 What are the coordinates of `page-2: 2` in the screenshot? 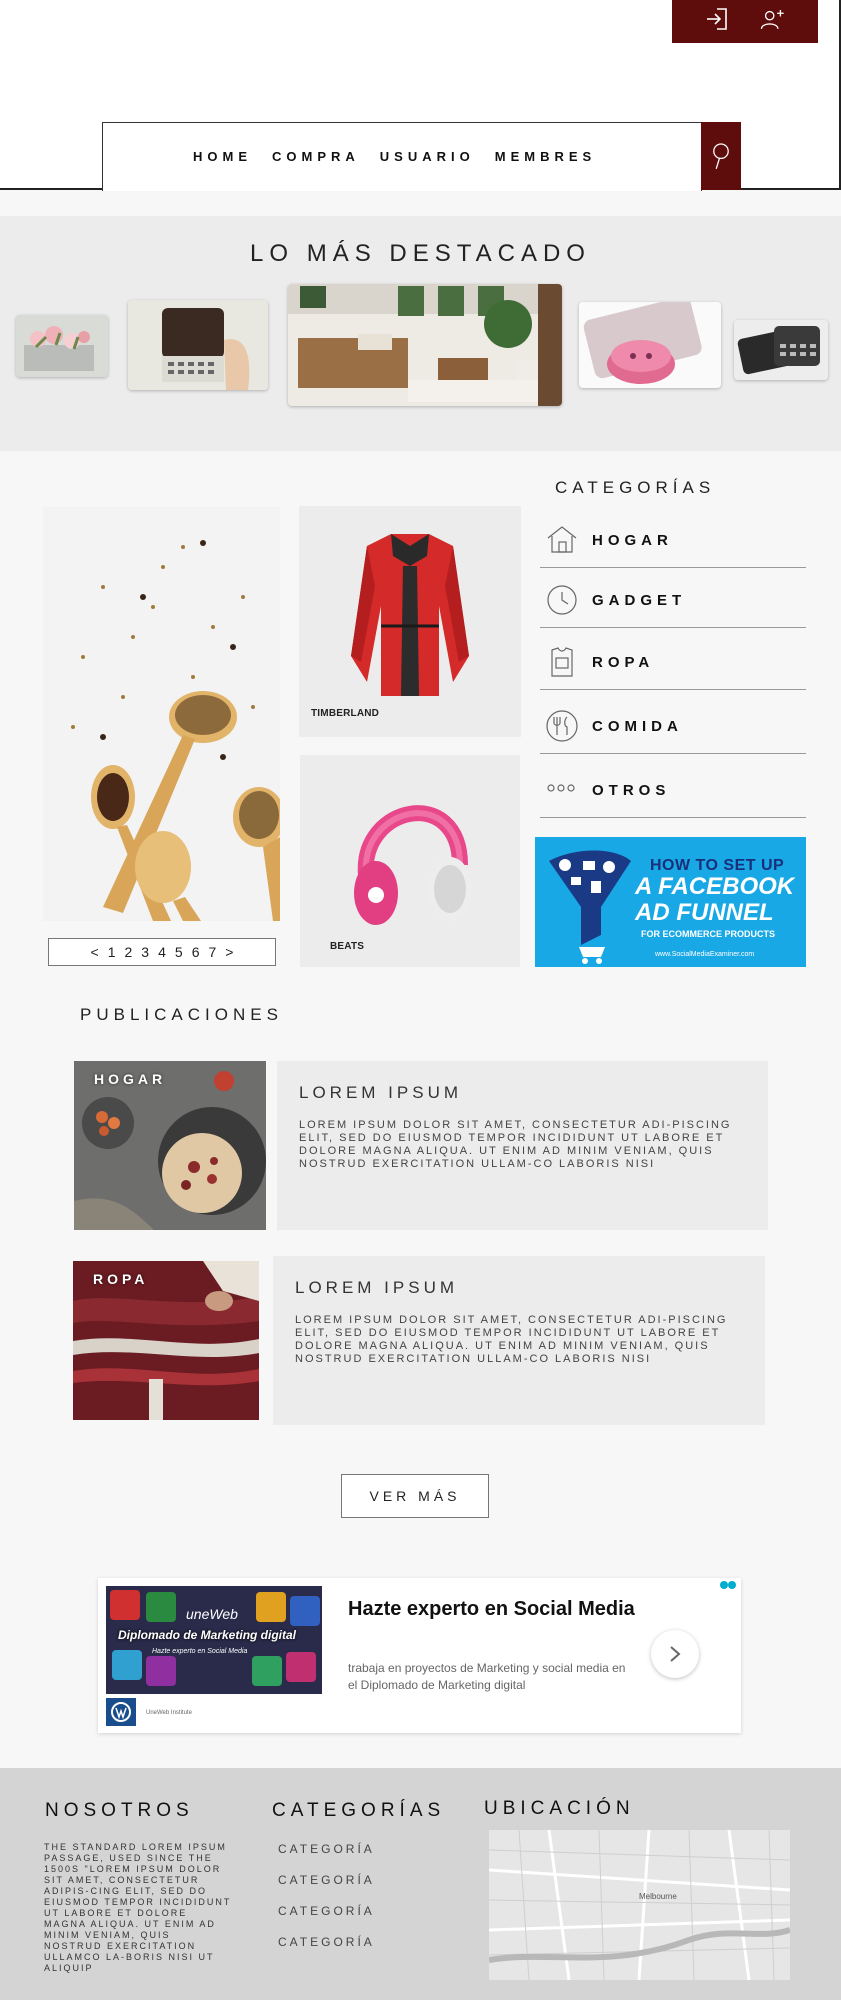 It's located at (129, 952).